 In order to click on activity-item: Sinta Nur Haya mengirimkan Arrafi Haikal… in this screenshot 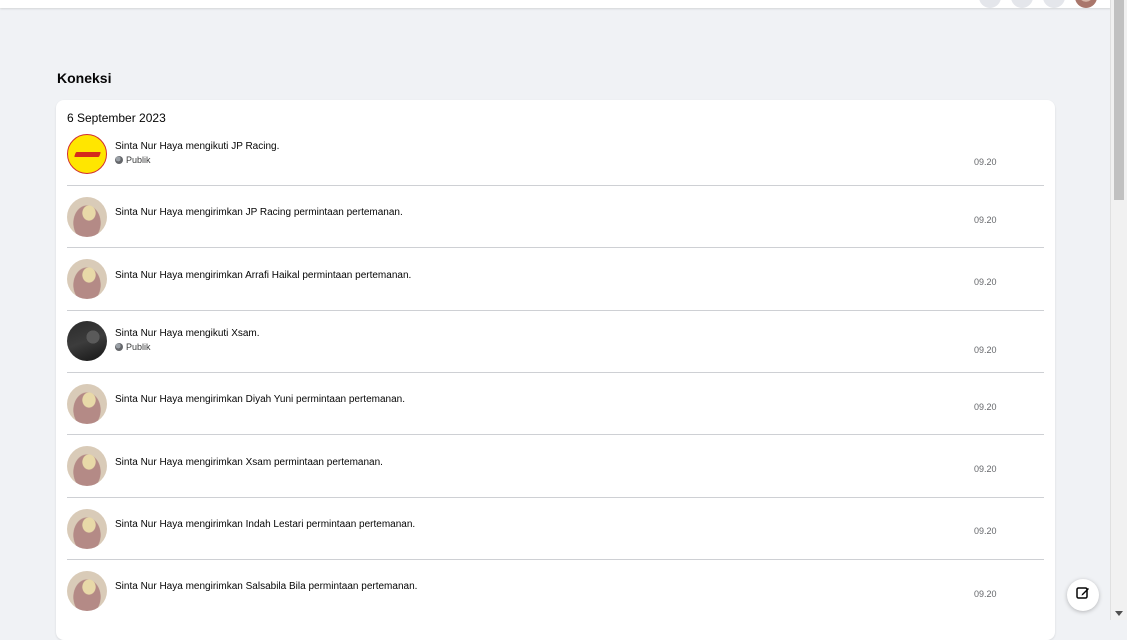, I will do `click(555, 279)`.